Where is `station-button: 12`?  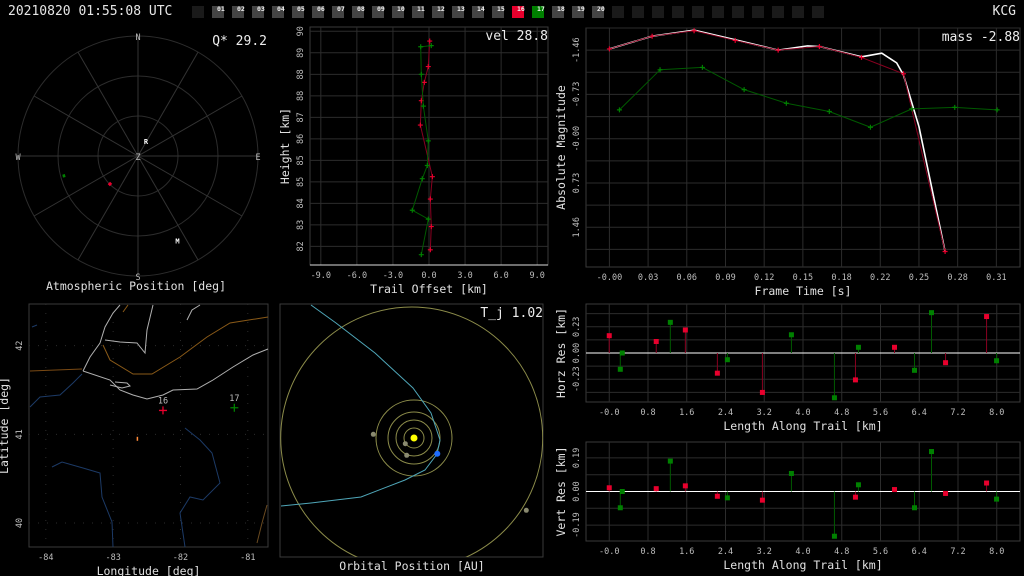
station-button: 12 is located at coordinates (438, 11).